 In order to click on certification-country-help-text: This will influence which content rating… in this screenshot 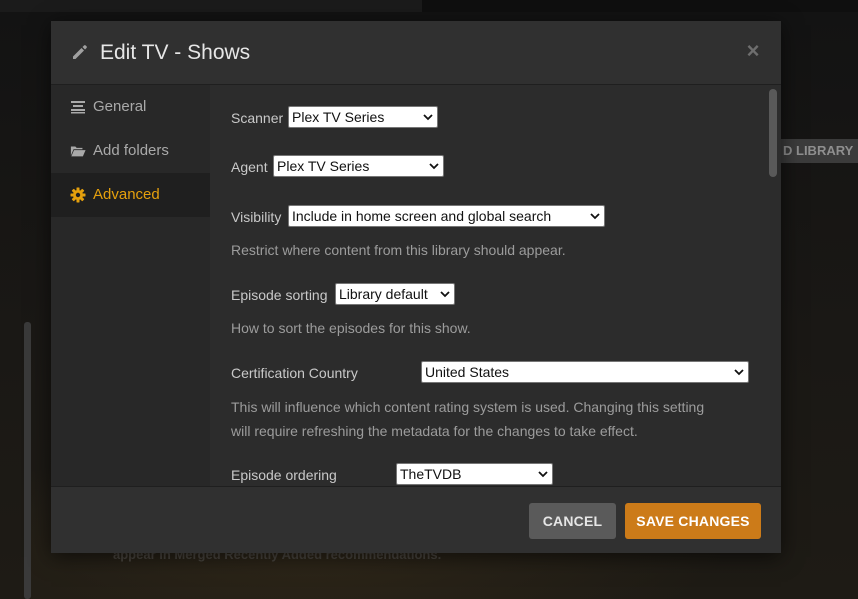, I will do `click(467, 419)`.